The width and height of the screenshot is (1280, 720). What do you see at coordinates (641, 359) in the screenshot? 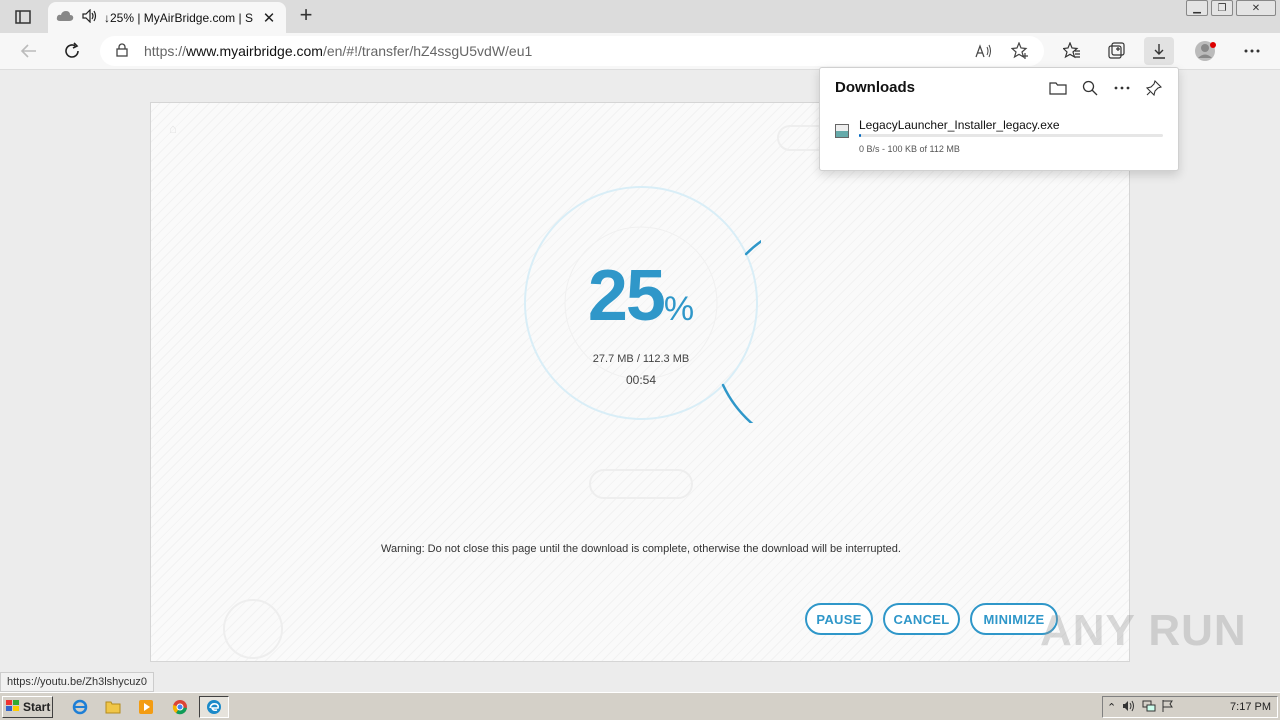
I see `transferred-size: 27.7 MB / 112.3 MB` at bounding box center [641, 359].